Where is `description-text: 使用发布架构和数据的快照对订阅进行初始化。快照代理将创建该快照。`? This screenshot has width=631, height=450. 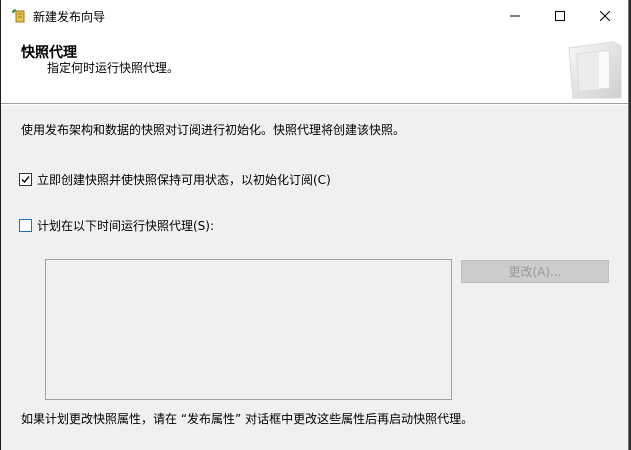
description-text: 使用发布架构和数据的快照对订阅进行初始化。快照代理将创建该快照。 is located at coordinates (213, 130).